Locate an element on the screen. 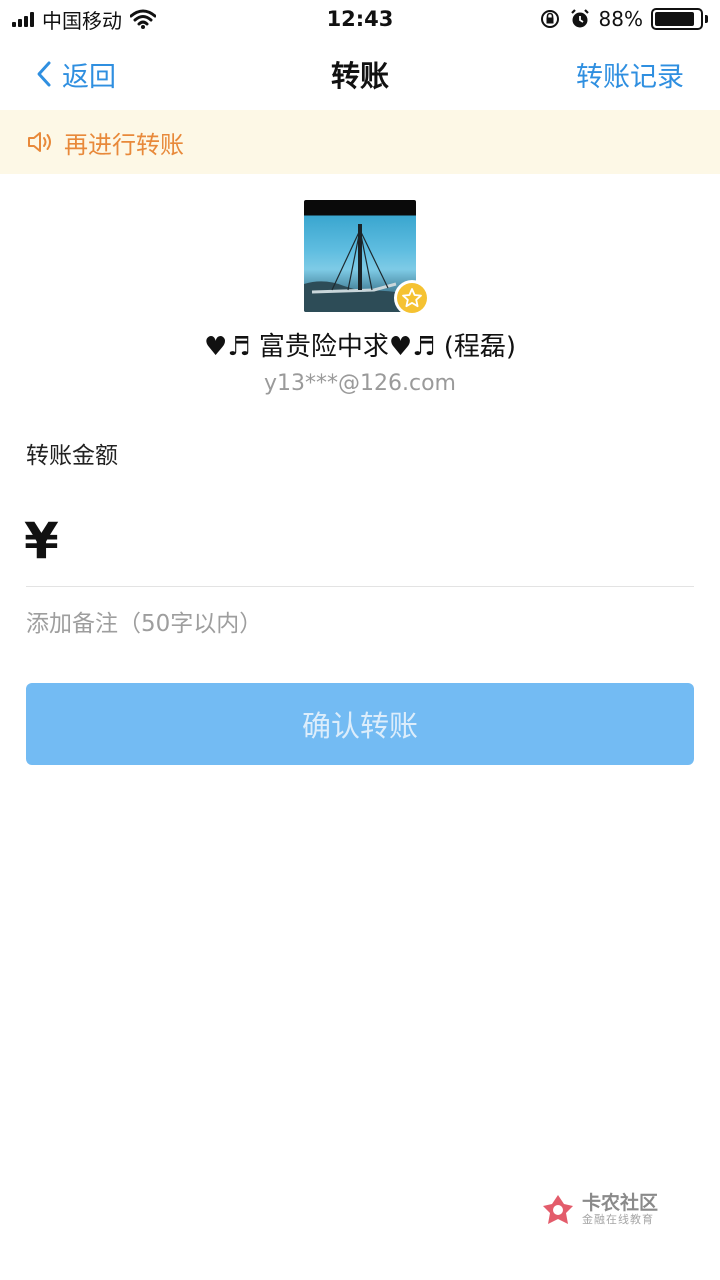  watermark-logo: 卡农社区 金融在线教育 is located at coordinates (599, 1210).